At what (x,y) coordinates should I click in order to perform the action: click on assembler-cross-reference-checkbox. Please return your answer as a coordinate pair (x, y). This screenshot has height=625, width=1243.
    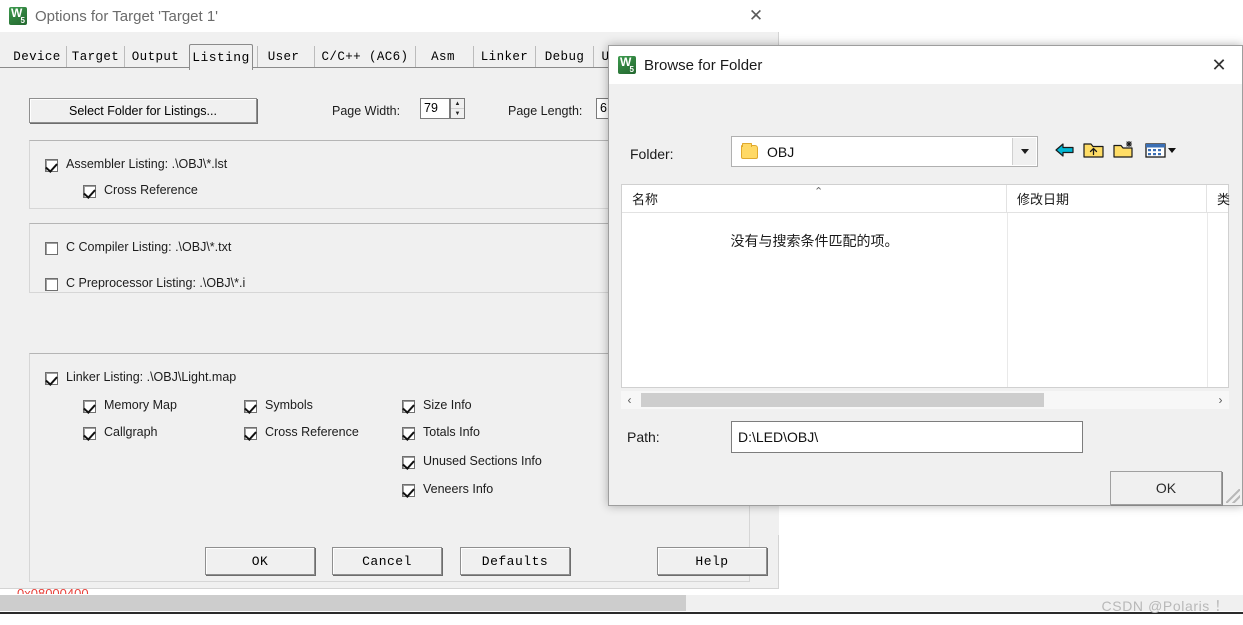
    Looking at the image, I should click on (89, 191).